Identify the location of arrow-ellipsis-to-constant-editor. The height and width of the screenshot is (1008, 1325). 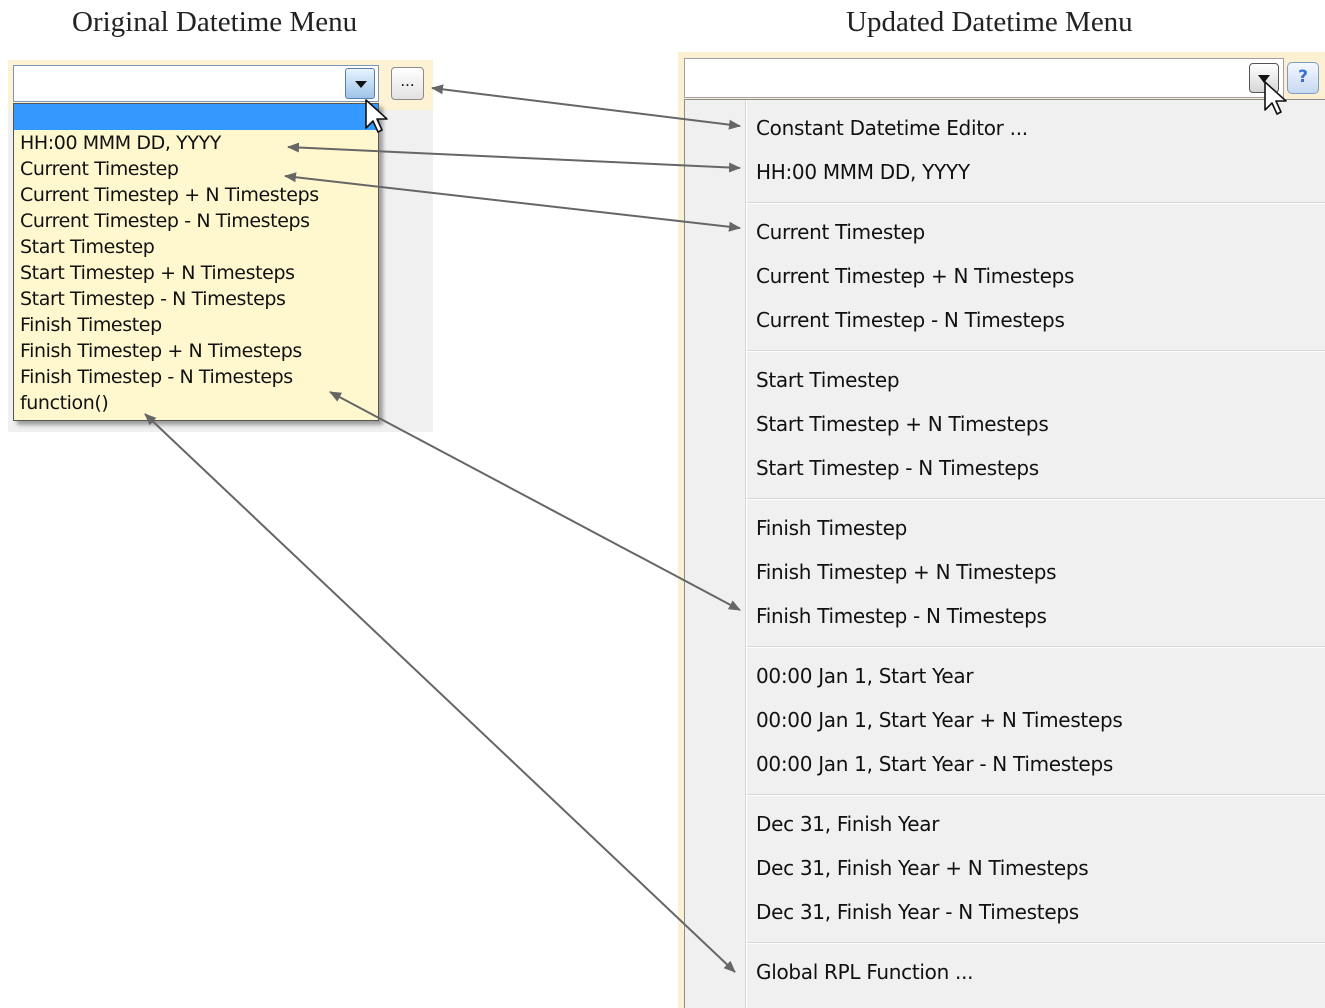
(586, 107).